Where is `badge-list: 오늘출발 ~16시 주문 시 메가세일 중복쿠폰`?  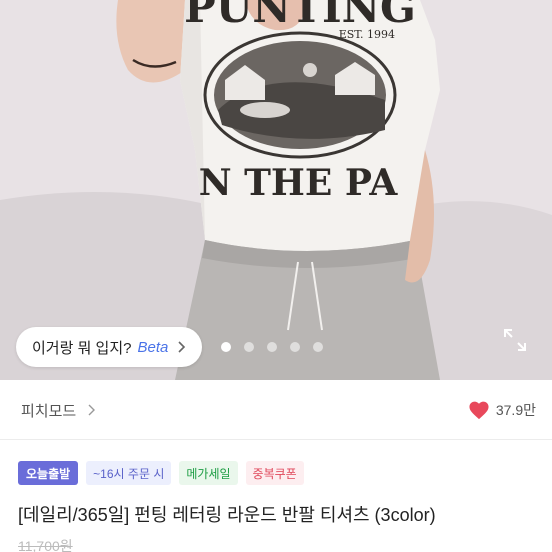 badge-list: 오늘출발 ~16시 주문 시 메가세일 중복쿠폰 is located at coordinates (161, 473).